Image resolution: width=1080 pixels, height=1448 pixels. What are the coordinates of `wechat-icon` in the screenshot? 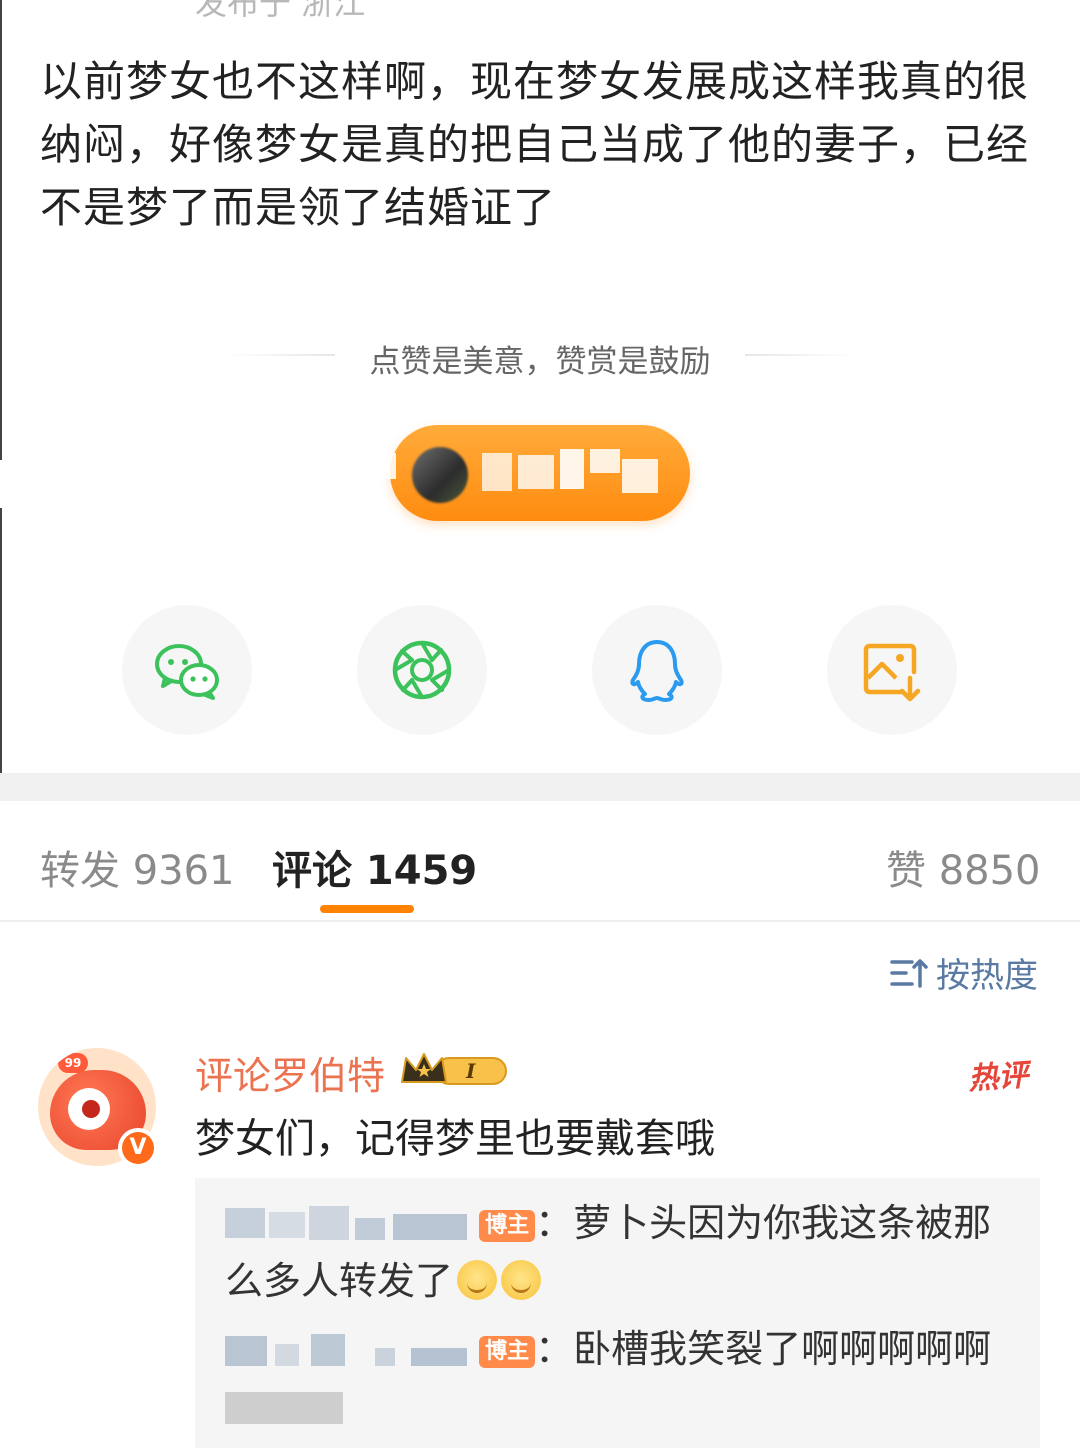 It's located at (187, 672).